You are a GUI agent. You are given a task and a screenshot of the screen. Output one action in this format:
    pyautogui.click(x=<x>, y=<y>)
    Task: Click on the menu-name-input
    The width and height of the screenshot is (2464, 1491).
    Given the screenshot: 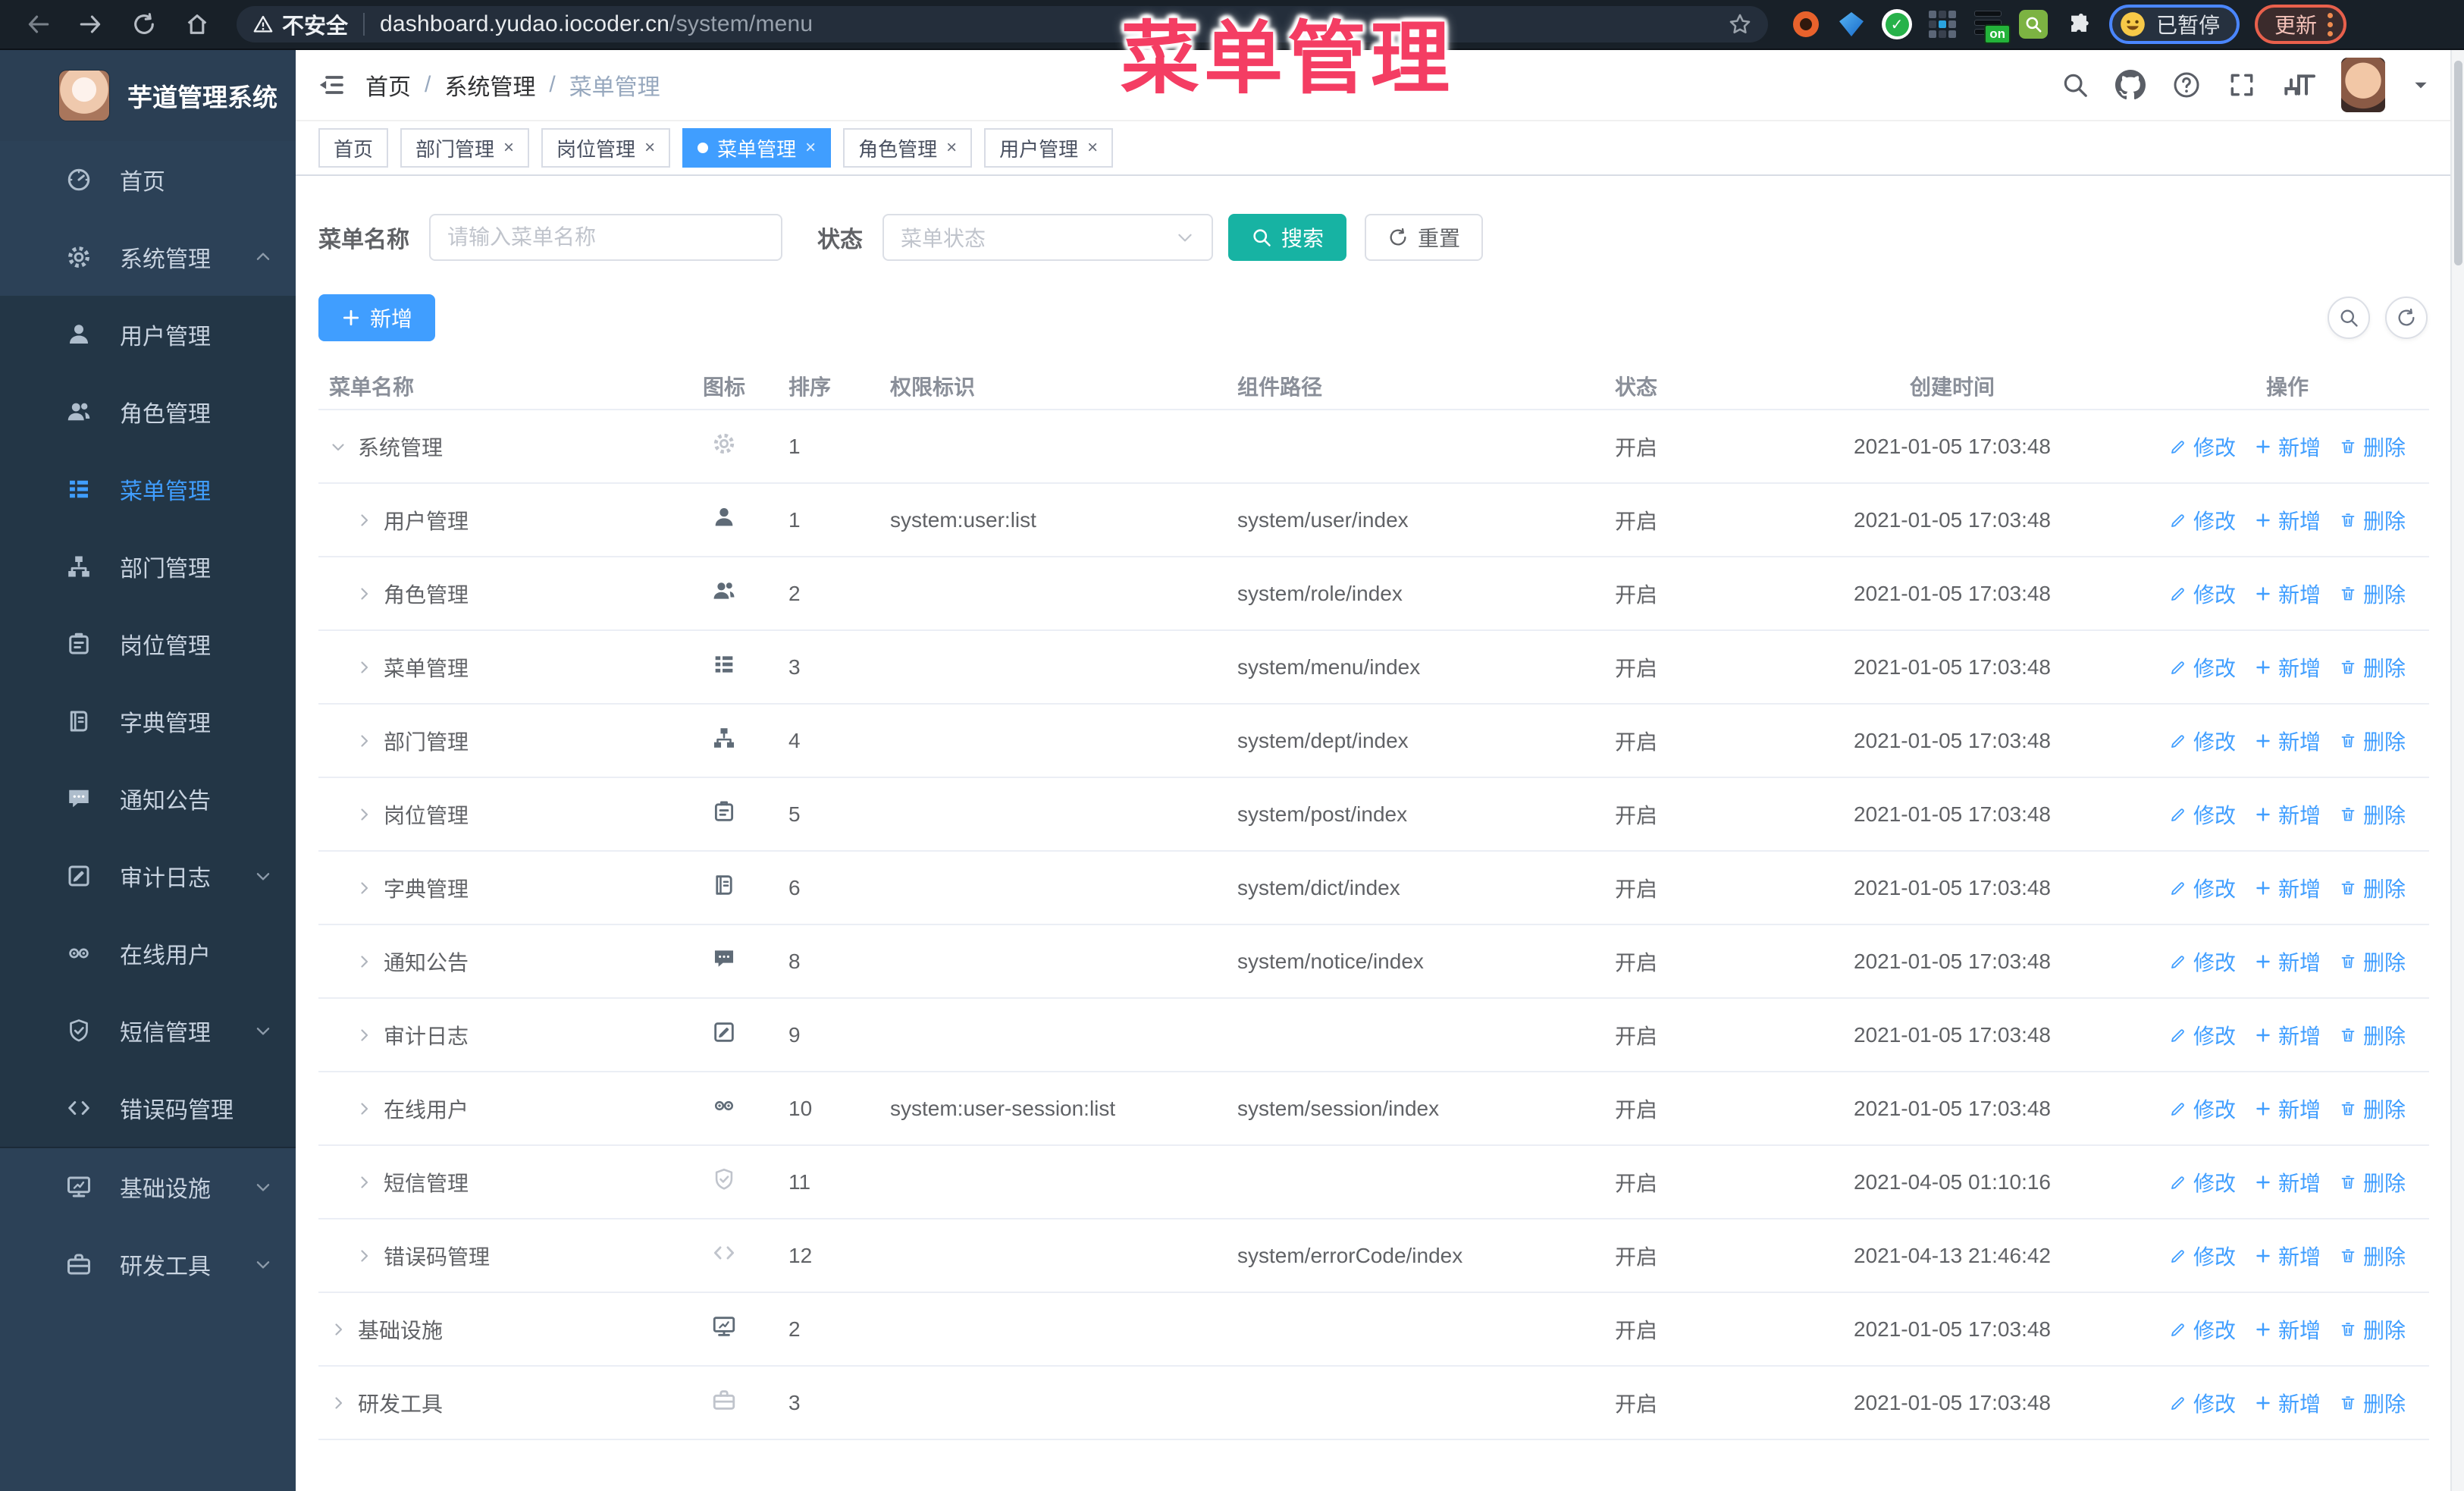 What is the action you would take?
    pyautogui.click(x=606, y=237)
    